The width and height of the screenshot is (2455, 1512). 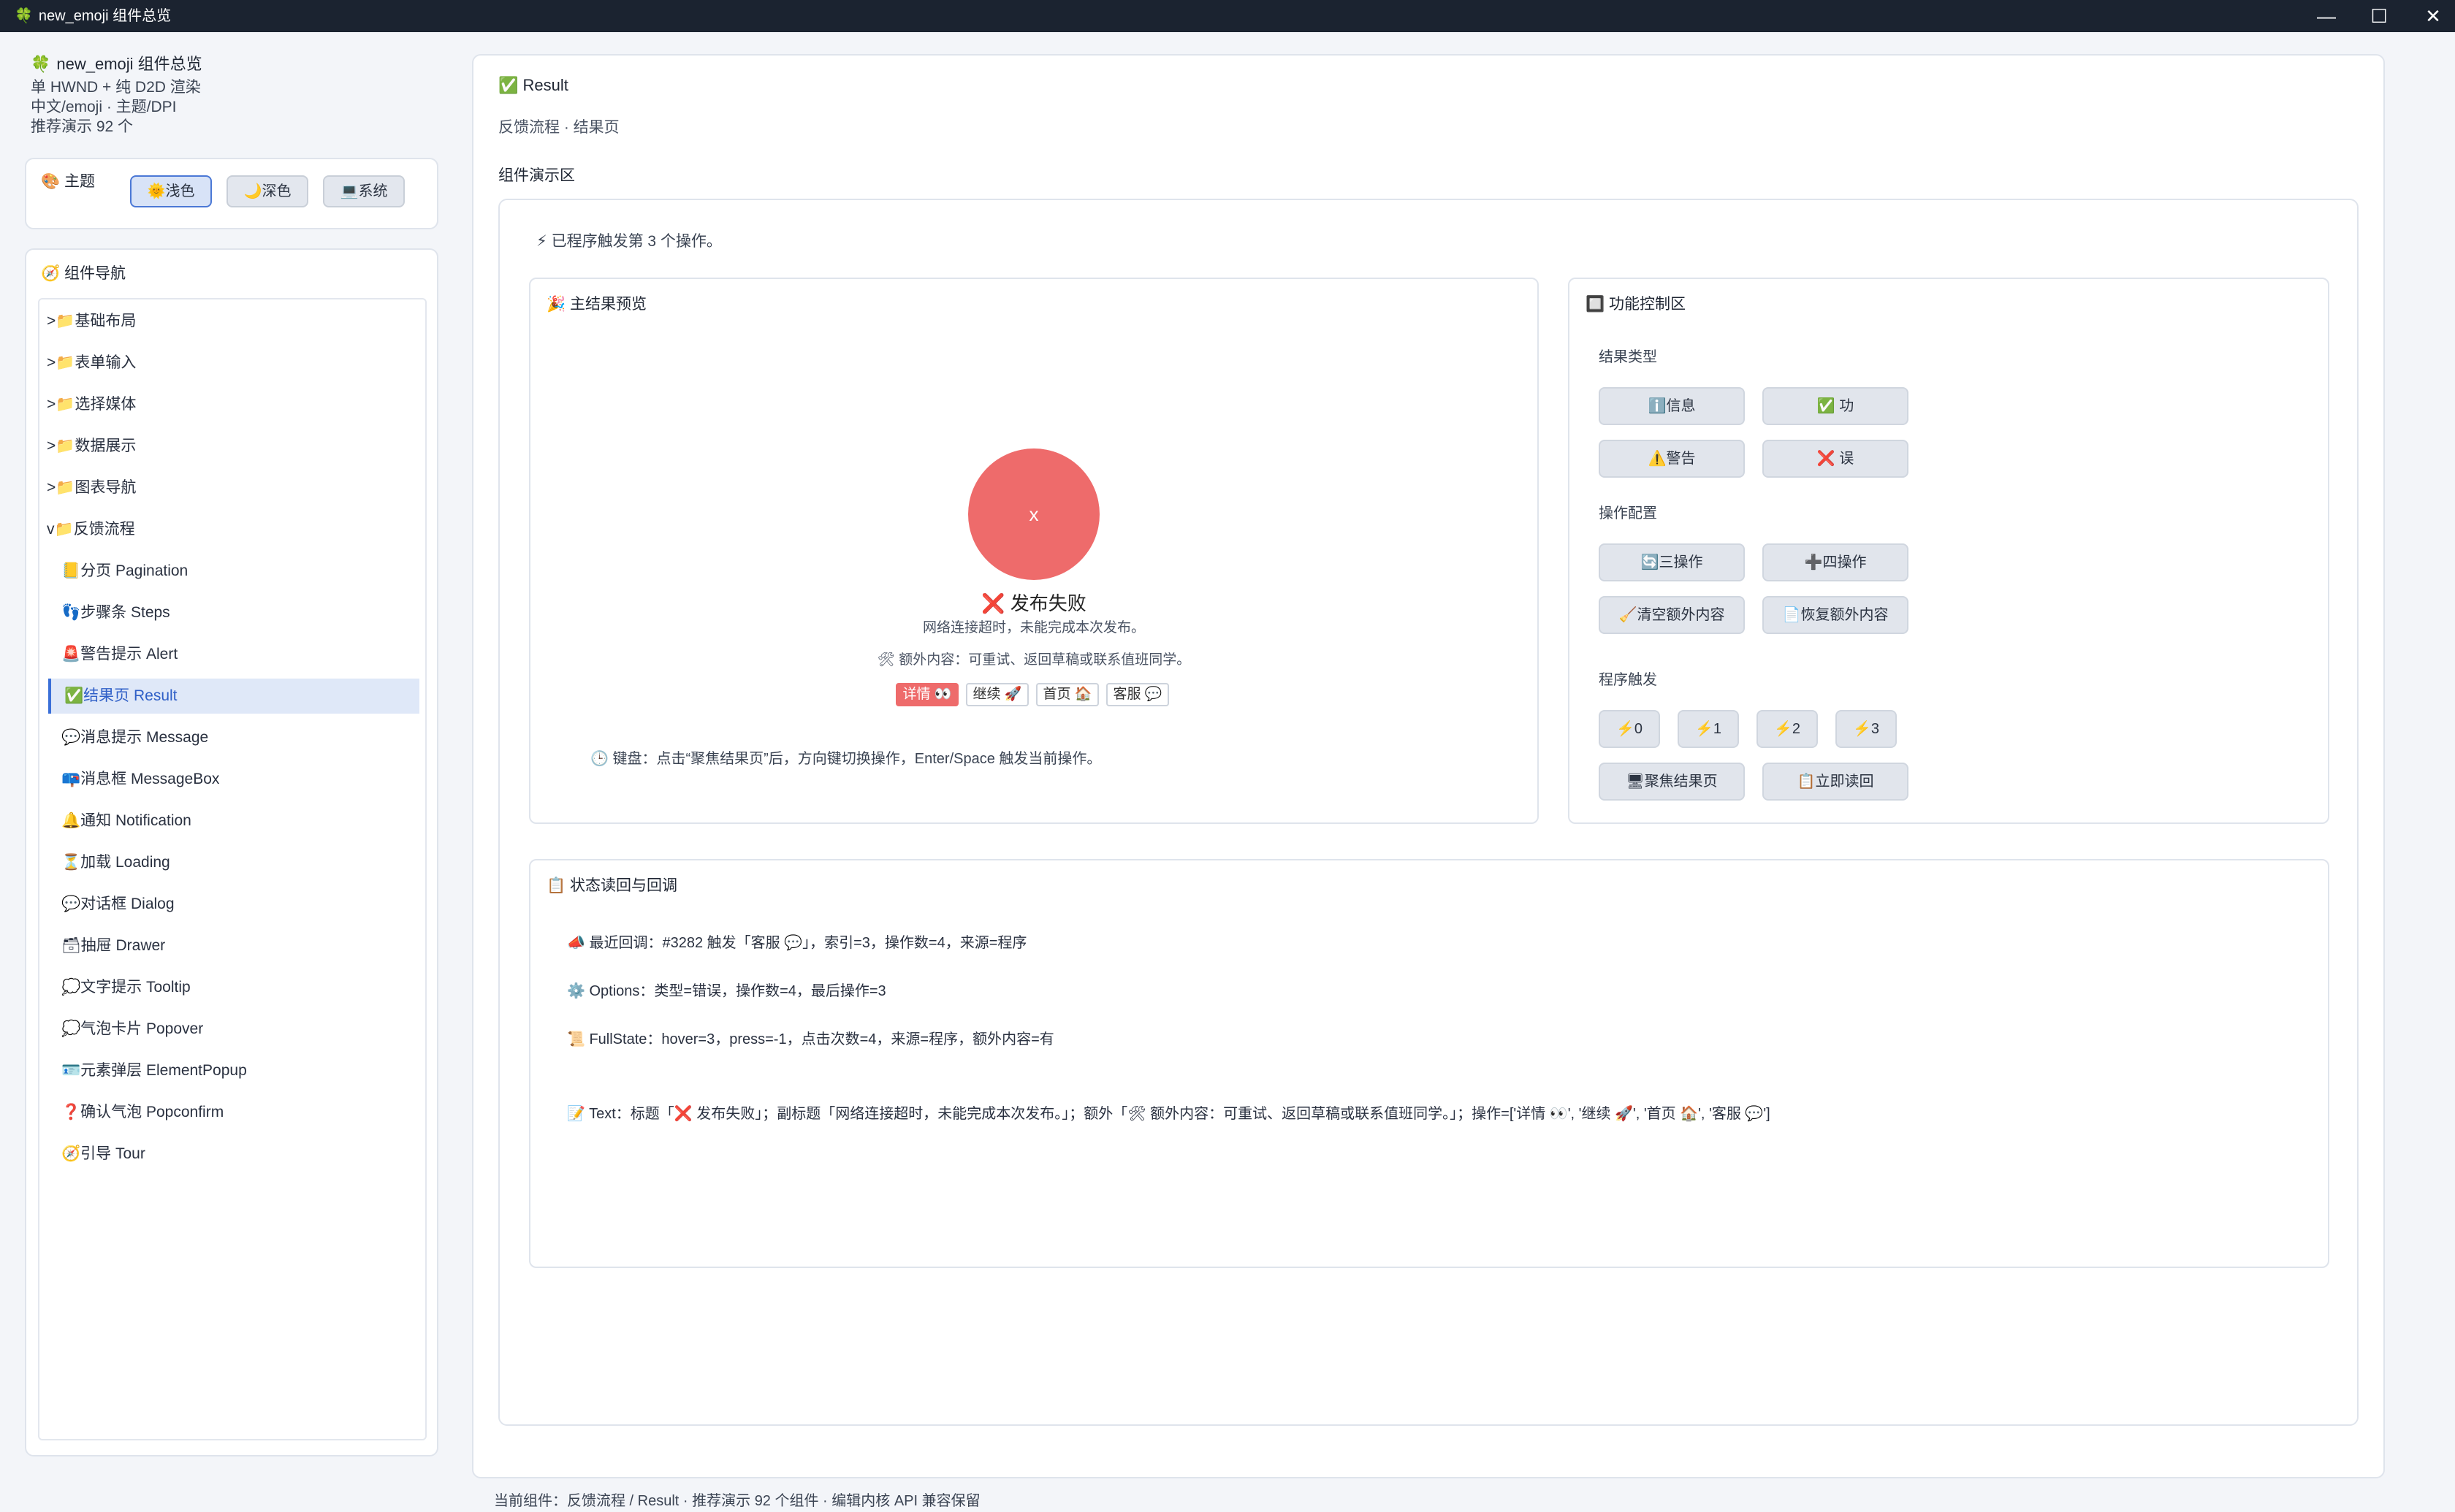 What do you see at coordinates (1866, 729) in the screenshot?
I see `trigger-3-button: ⚡3` at bounding box center [1866, 729].